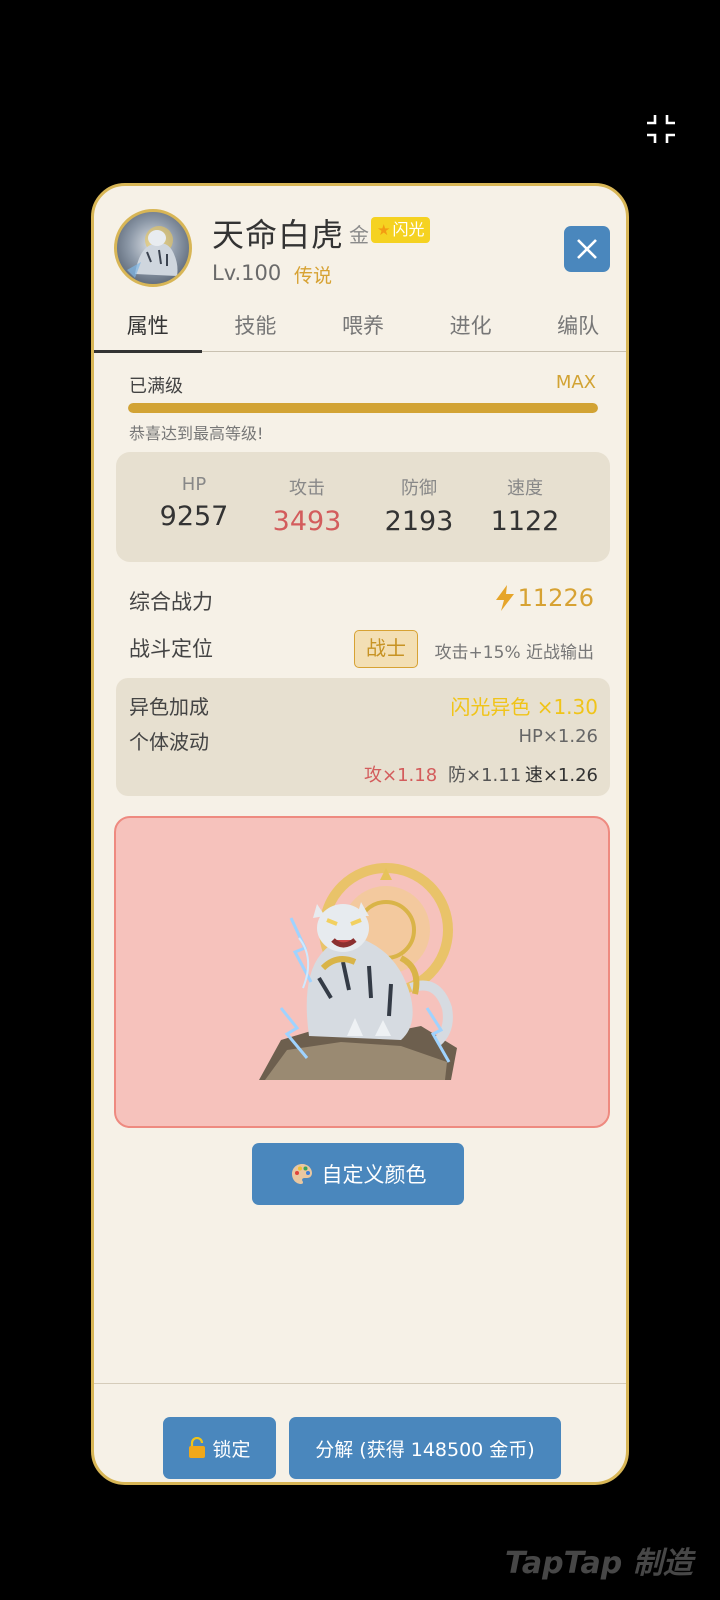  I want to click on close-button, so click(587, 249).